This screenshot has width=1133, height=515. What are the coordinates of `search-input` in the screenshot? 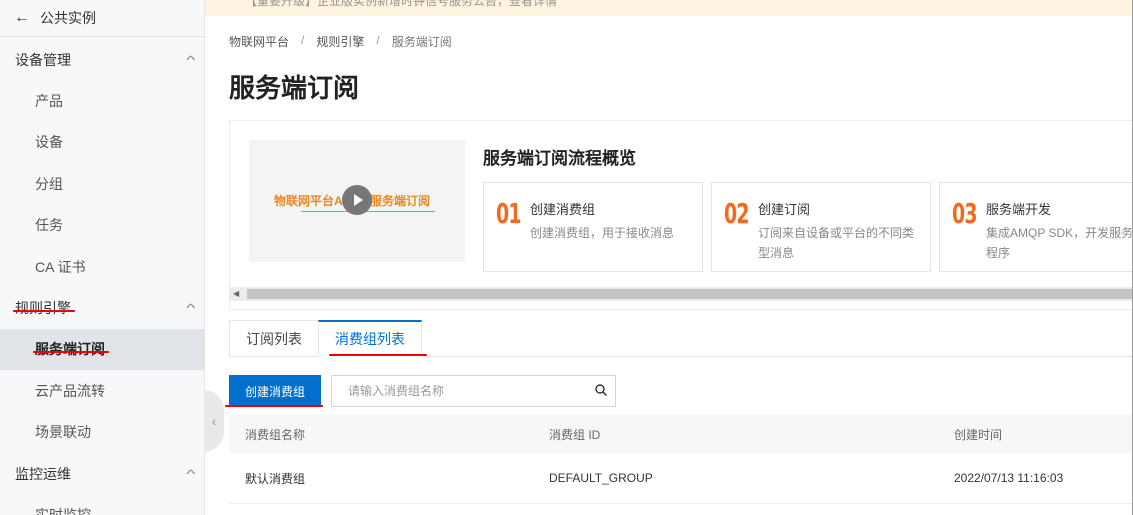 It's located at (457, 391).